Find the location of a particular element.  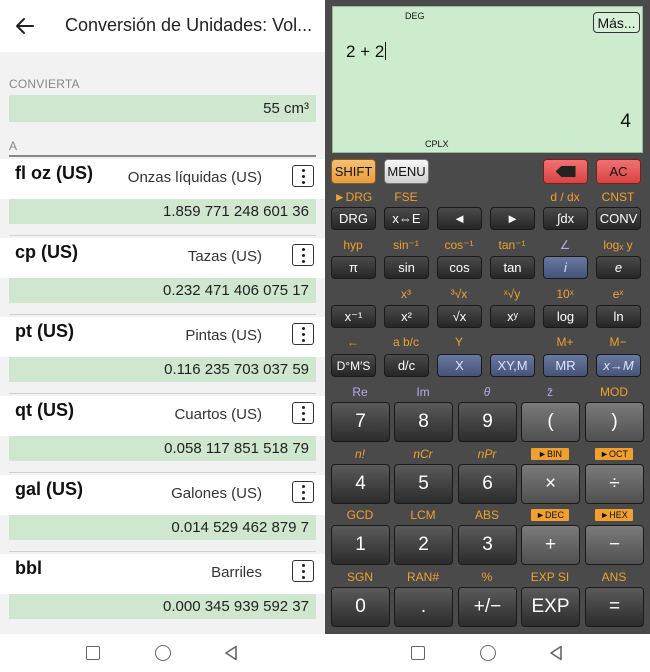

key-label-ans: ANS is located at coordinates (614, 577).